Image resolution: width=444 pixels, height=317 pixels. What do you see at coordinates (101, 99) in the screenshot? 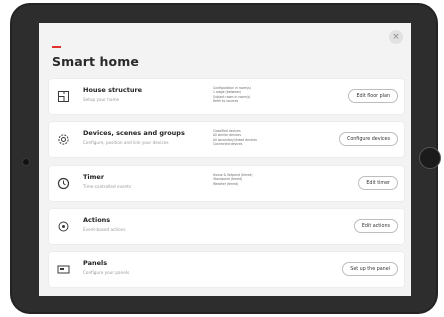
I see `card-description: Setup your home` at bounding box center [101, 99].